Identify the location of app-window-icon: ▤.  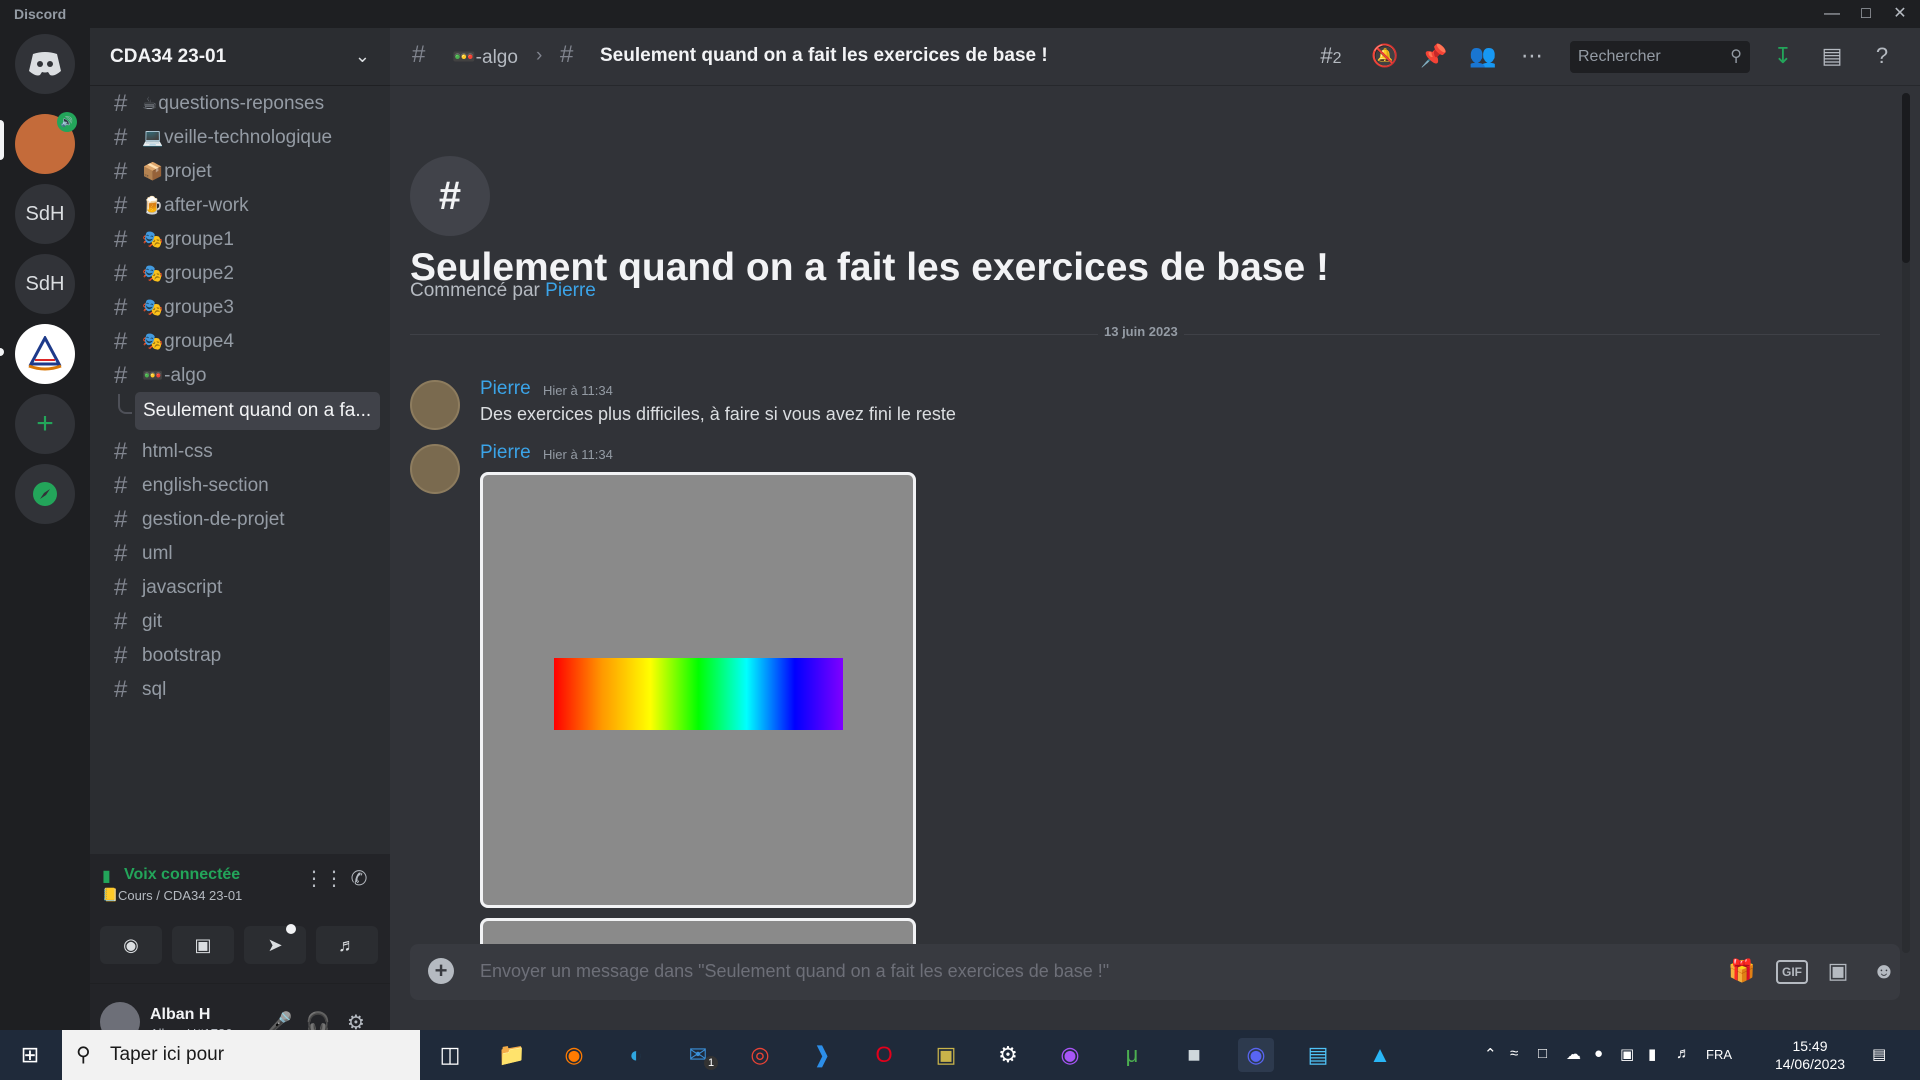
(1318, 1055).